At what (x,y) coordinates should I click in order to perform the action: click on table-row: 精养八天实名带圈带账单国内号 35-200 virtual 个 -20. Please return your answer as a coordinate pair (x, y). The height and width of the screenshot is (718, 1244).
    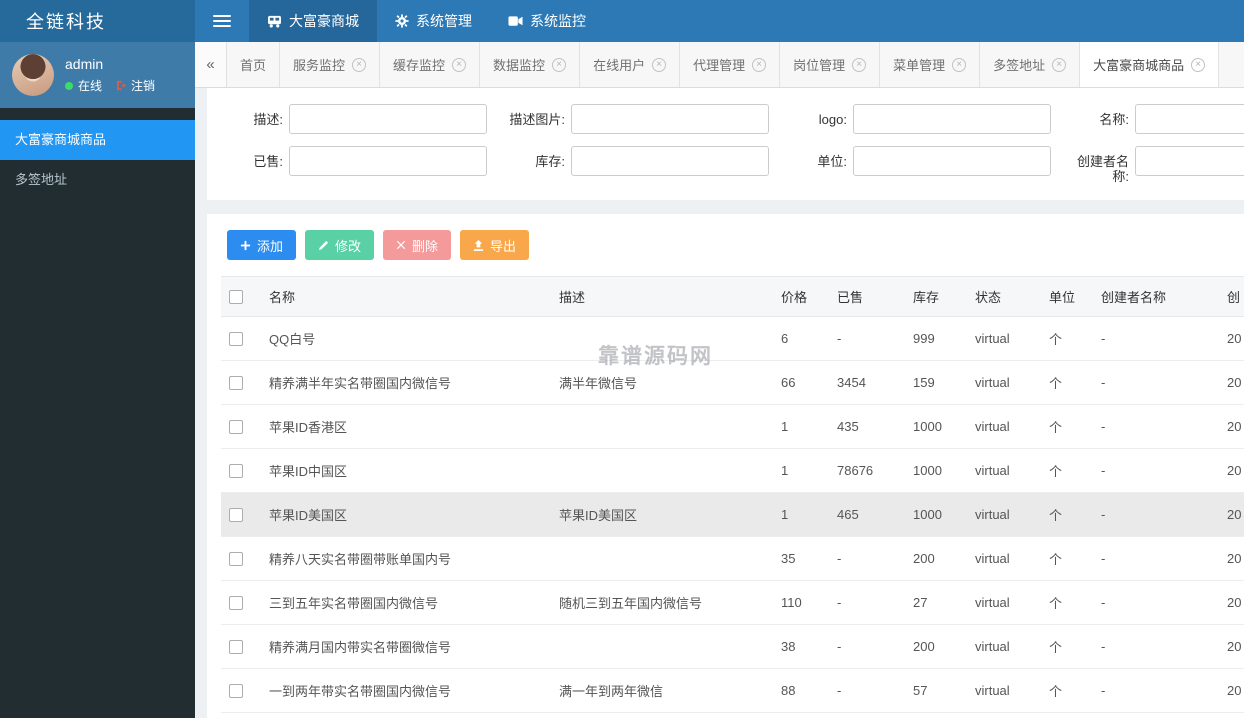
    Looking at the image, I should click on (732, 558).